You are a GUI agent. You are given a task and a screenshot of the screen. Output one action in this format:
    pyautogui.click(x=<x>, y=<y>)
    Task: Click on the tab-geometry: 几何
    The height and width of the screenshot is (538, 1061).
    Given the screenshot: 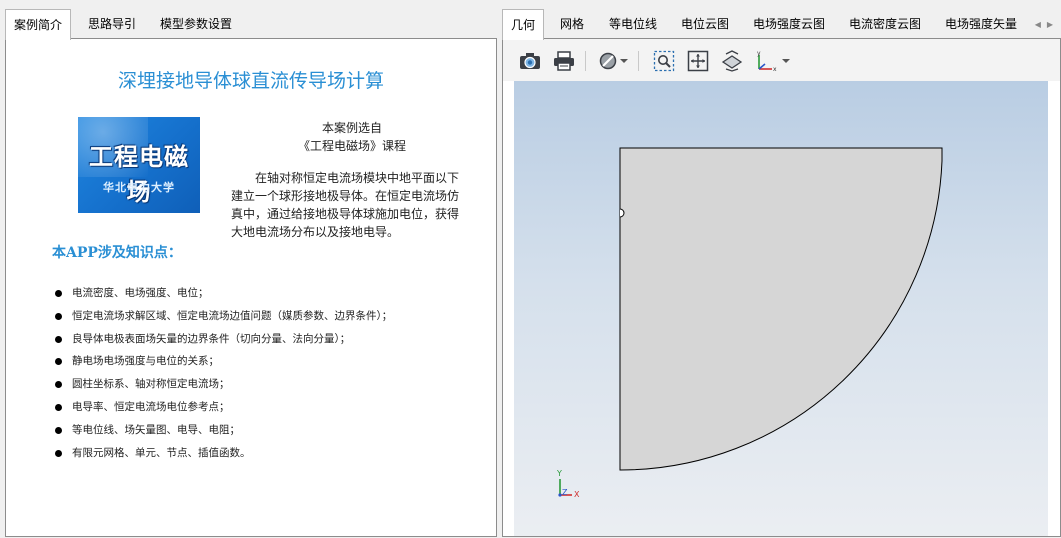 What is the action you would take?
    pyautogui.click(x=523, y=24)
    